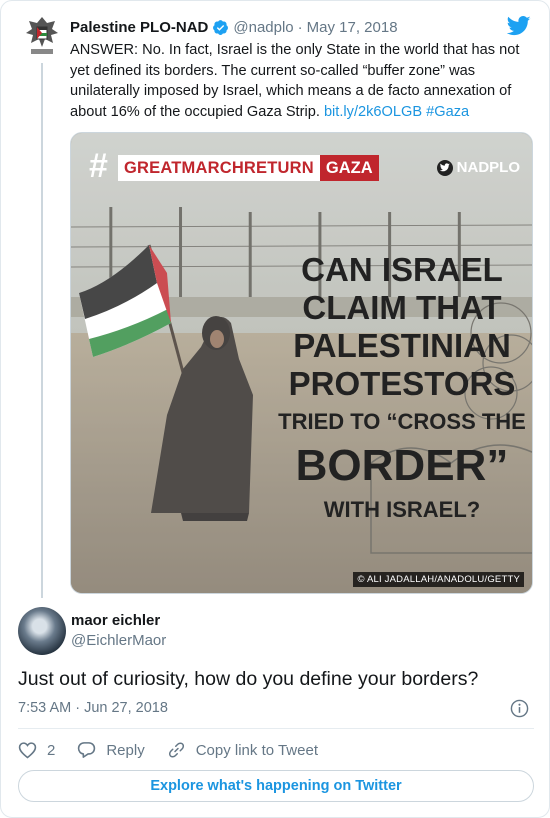 Image resolution: width=550 pixels, height=818 pixels. I want to click on explore-twitter-button: Explore what's happening on Twitter, so click(276, 786).